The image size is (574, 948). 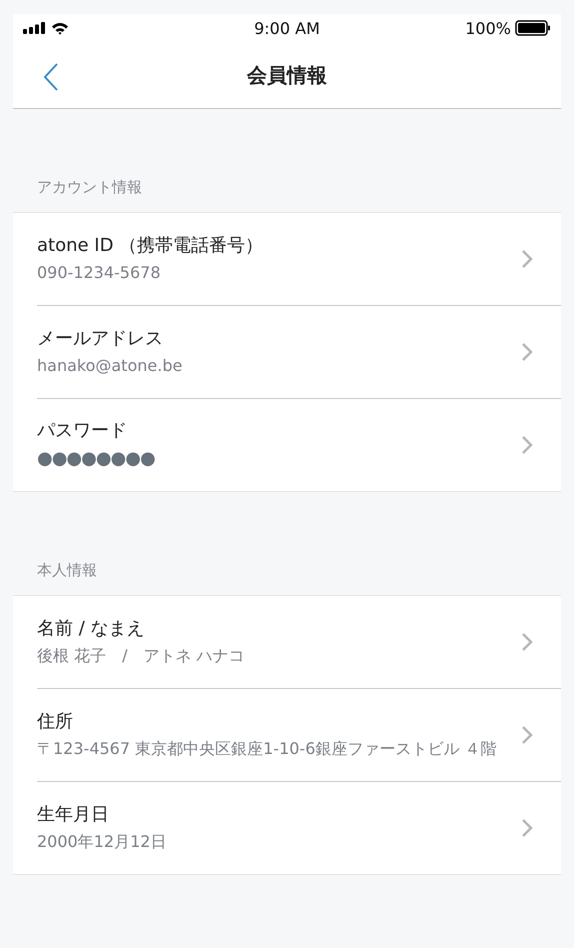 I want to click on section-heading: アカウント情報, so click(x=89, y=187).